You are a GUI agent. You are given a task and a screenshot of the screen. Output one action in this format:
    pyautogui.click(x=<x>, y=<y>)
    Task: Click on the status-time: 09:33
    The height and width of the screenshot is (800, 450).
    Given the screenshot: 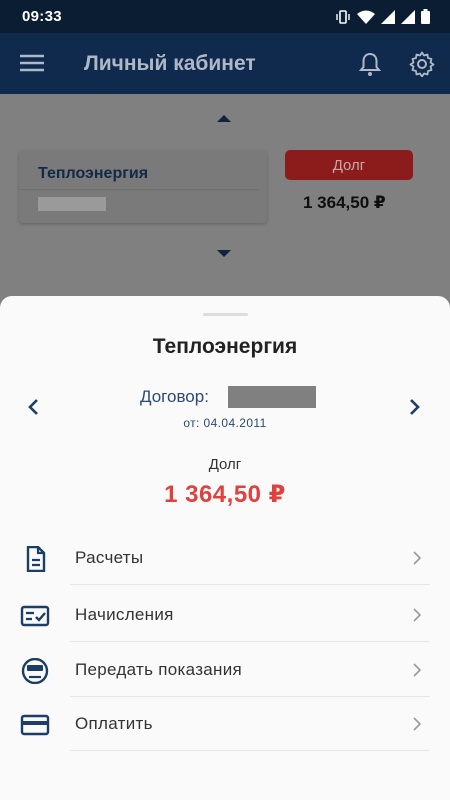 What is the action you would take?
    pyautogui.click(x=42, y=16)
    